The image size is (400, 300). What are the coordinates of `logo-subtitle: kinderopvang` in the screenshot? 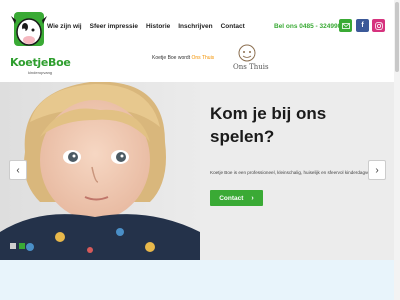 It's located at (40, 72).